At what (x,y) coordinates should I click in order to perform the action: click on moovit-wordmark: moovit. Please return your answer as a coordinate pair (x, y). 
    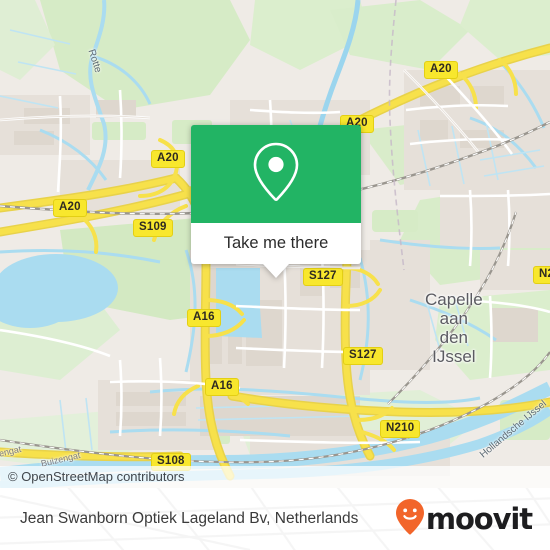
    Looking at the image, I should click on (479, 518).